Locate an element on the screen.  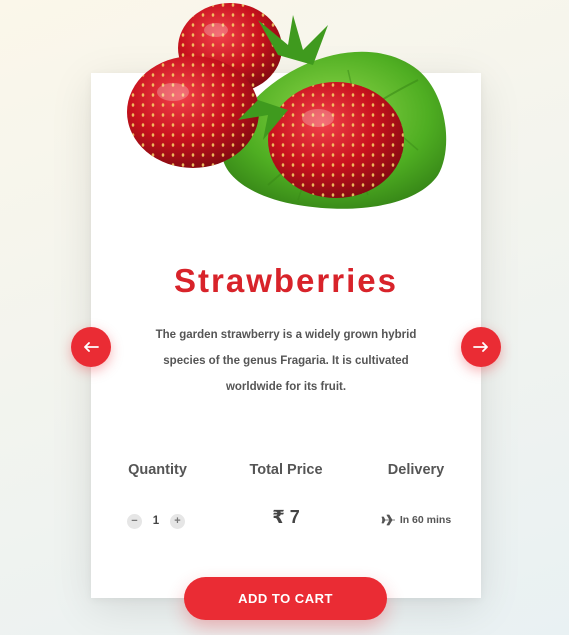
increment-button: + is located at coordinates (177, 521).